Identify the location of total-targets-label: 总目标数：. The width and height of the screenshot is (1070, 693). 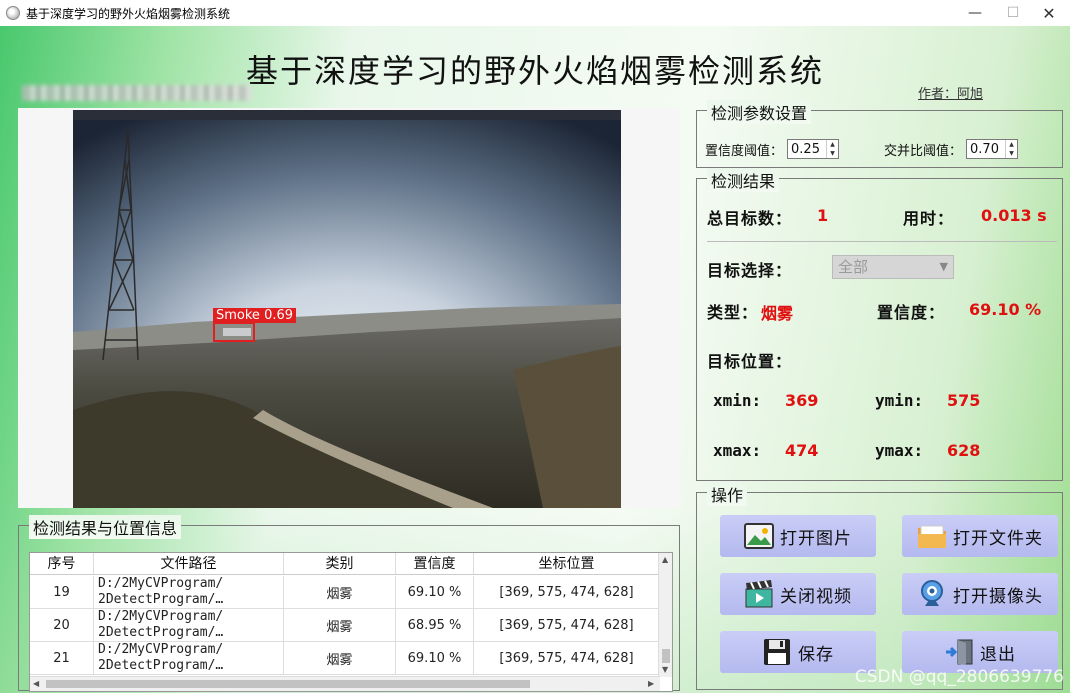
(750, 218).